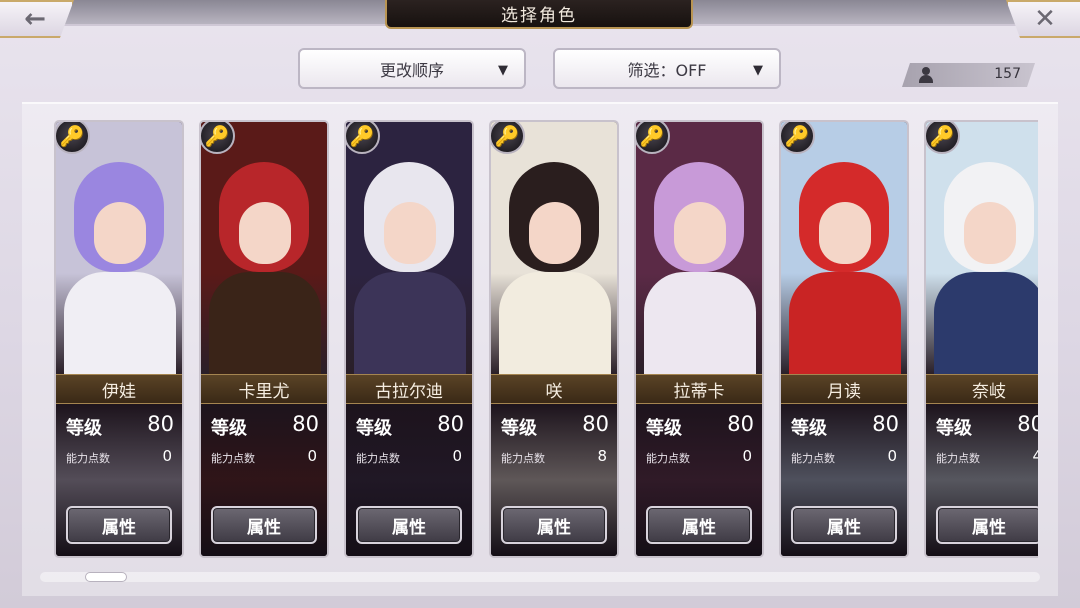 The width and height of the screenshot is (1080, 608). I want to click on character-card: 🔑 月读 等级 80 能力点数 0 属性, so click(844, 339).